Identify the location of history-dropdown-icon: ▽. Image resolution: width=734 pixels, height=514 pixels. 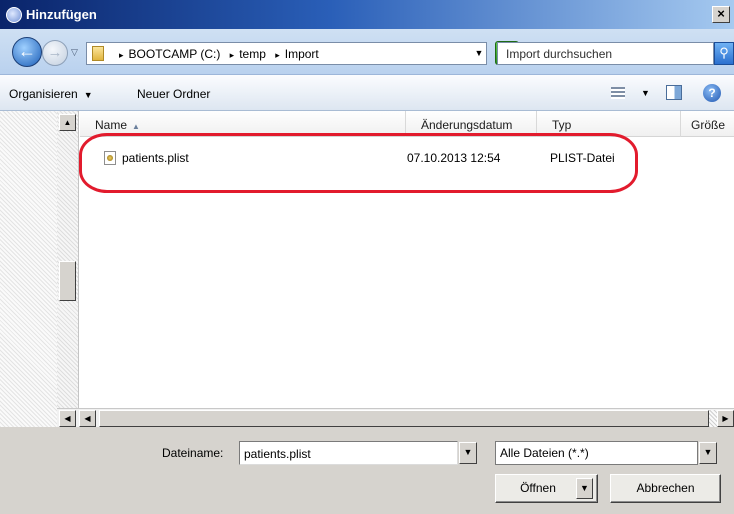
(74, 52).